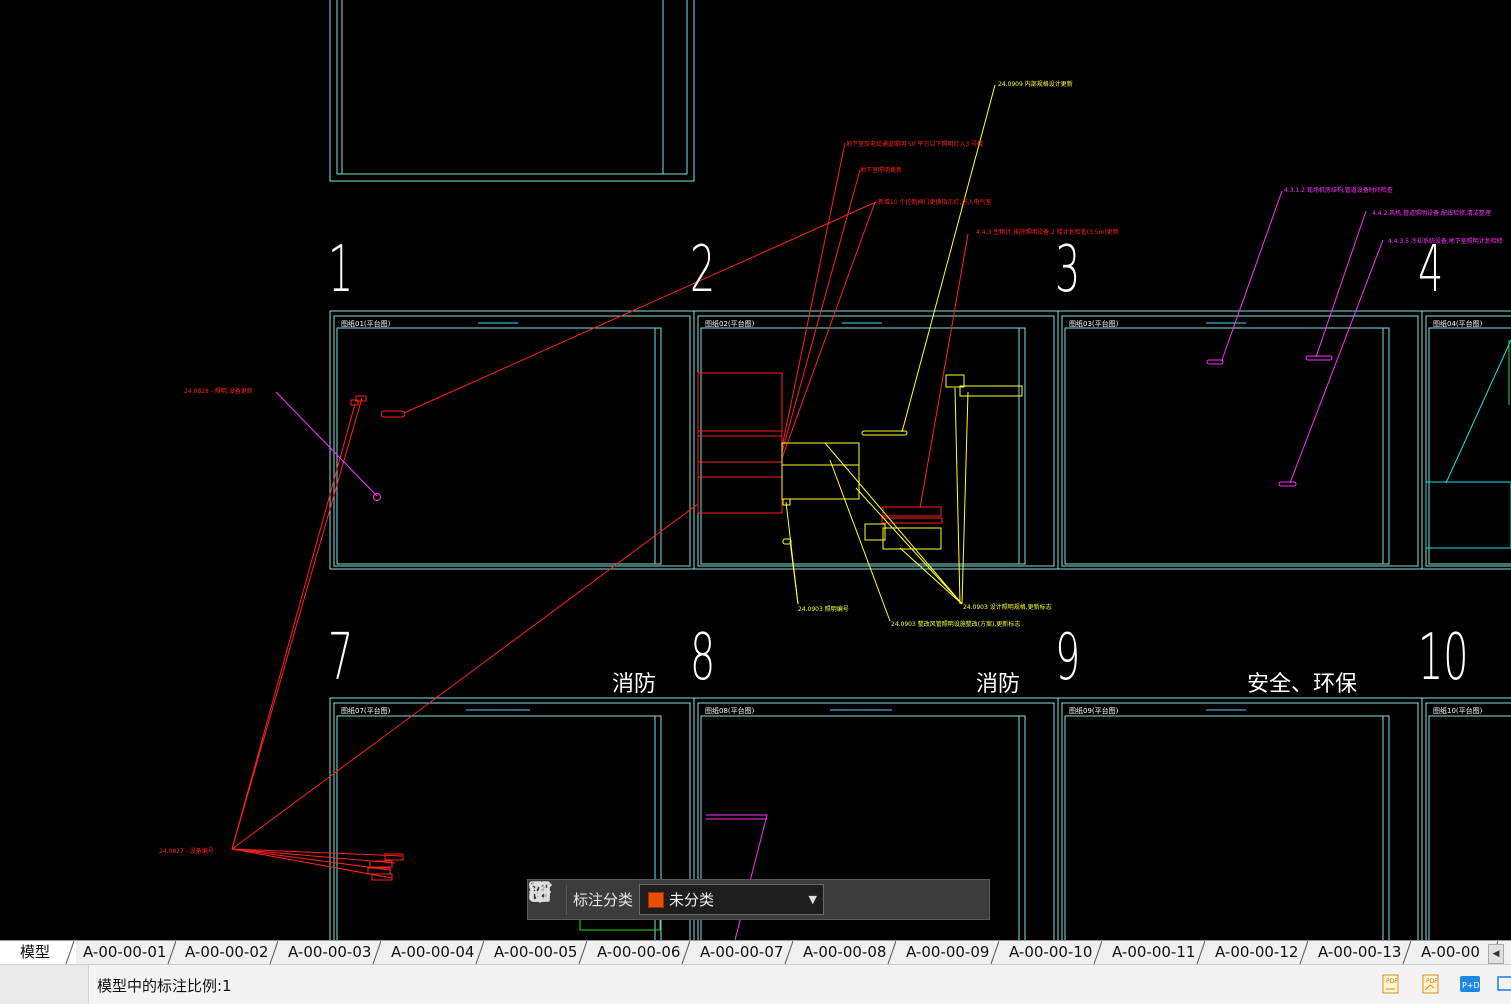 This screenshot has width=1511, height=1004. What do you see at coordinates (1047, 231) in the screenshot?
I see `markup-annotation: 4.4.3 生物计,排除照明设备,2 楼计划检查(3.5m)更新` at bounding box center [1047, 231].